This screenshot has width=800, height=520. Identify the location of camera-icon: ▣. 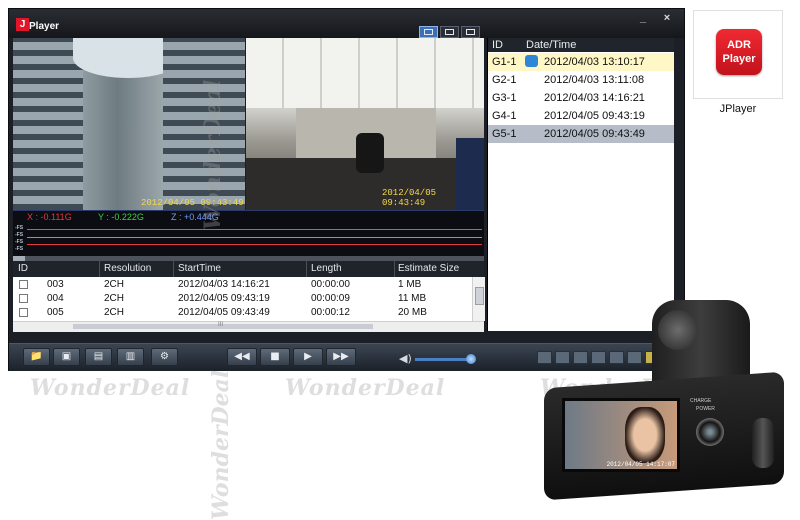
(66, 356).